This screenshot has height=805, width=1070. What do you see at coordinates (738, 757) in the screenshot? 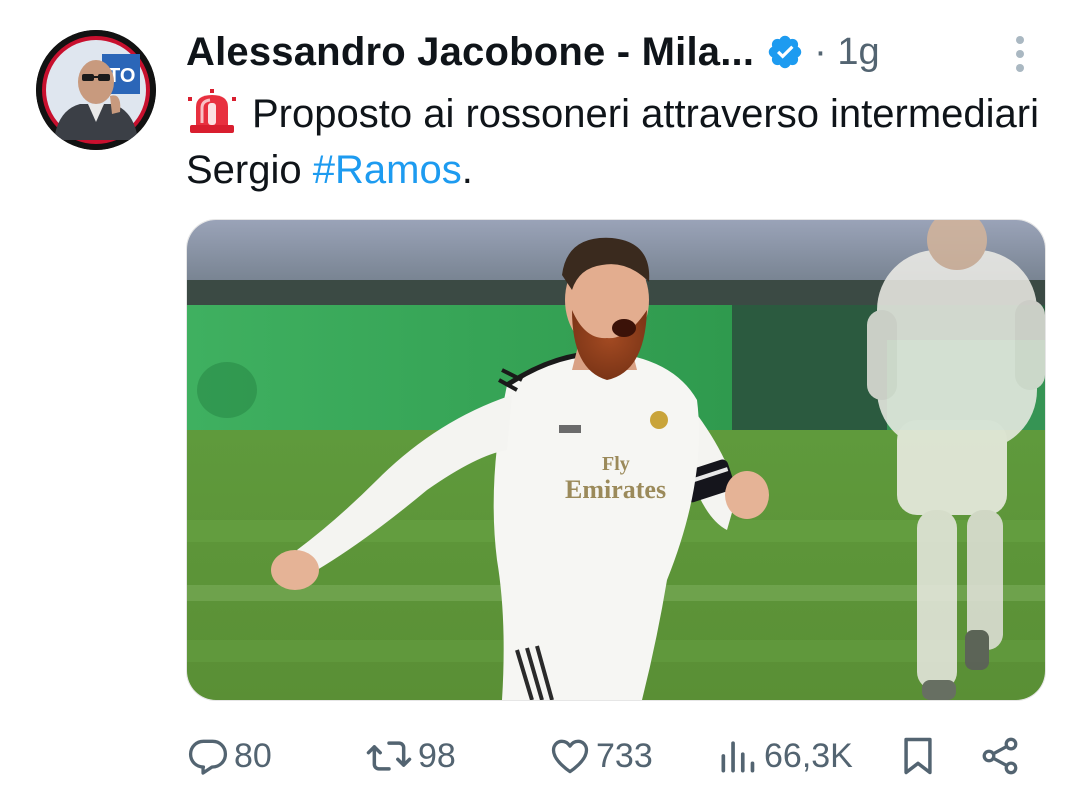
I see `views-chart-icon` at bounding box center [738, 757].